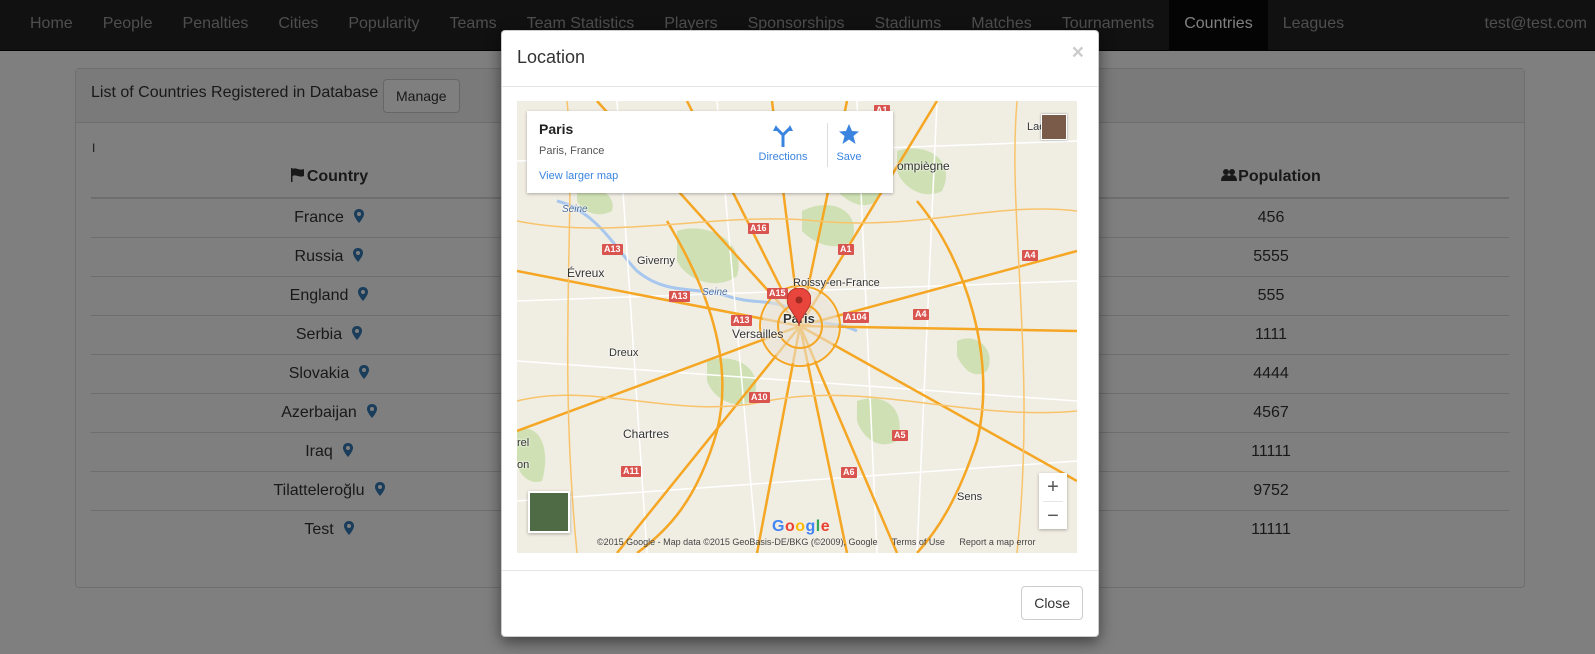 This screenshot has height=654, width=1595. Describe the element at coordinates (923, 166) in the screenshot. I see `map-label-compiegne: ompiègne` at that location.